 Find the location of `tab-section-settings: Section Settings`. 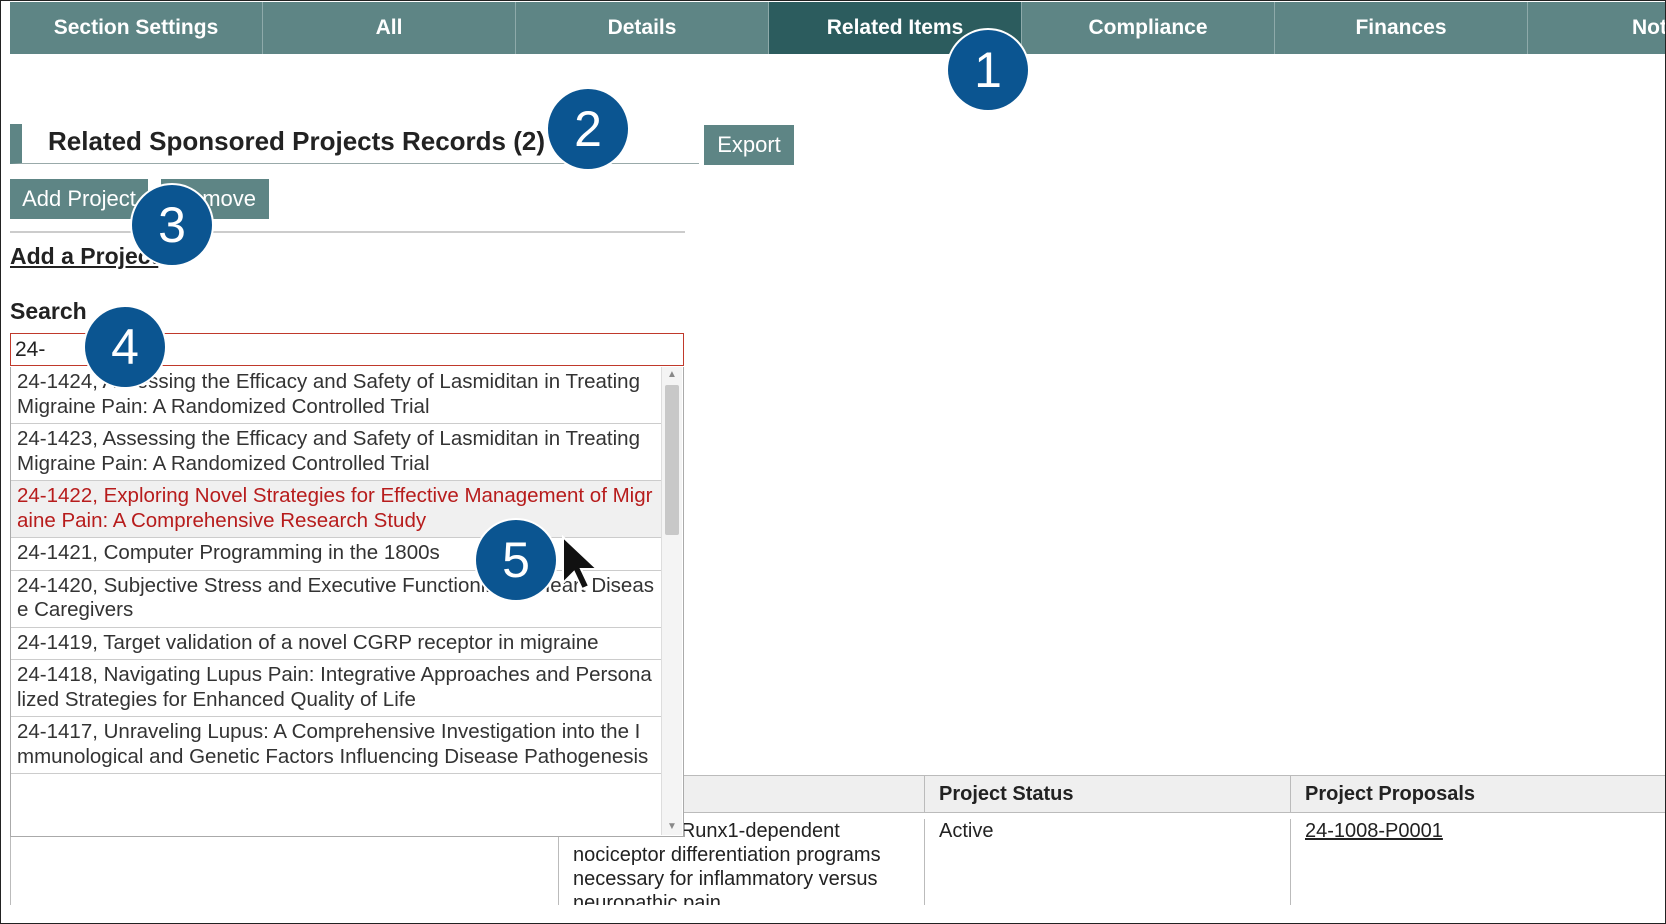

tab-section-settings: Section Settings is located at coordinates (136, 28).